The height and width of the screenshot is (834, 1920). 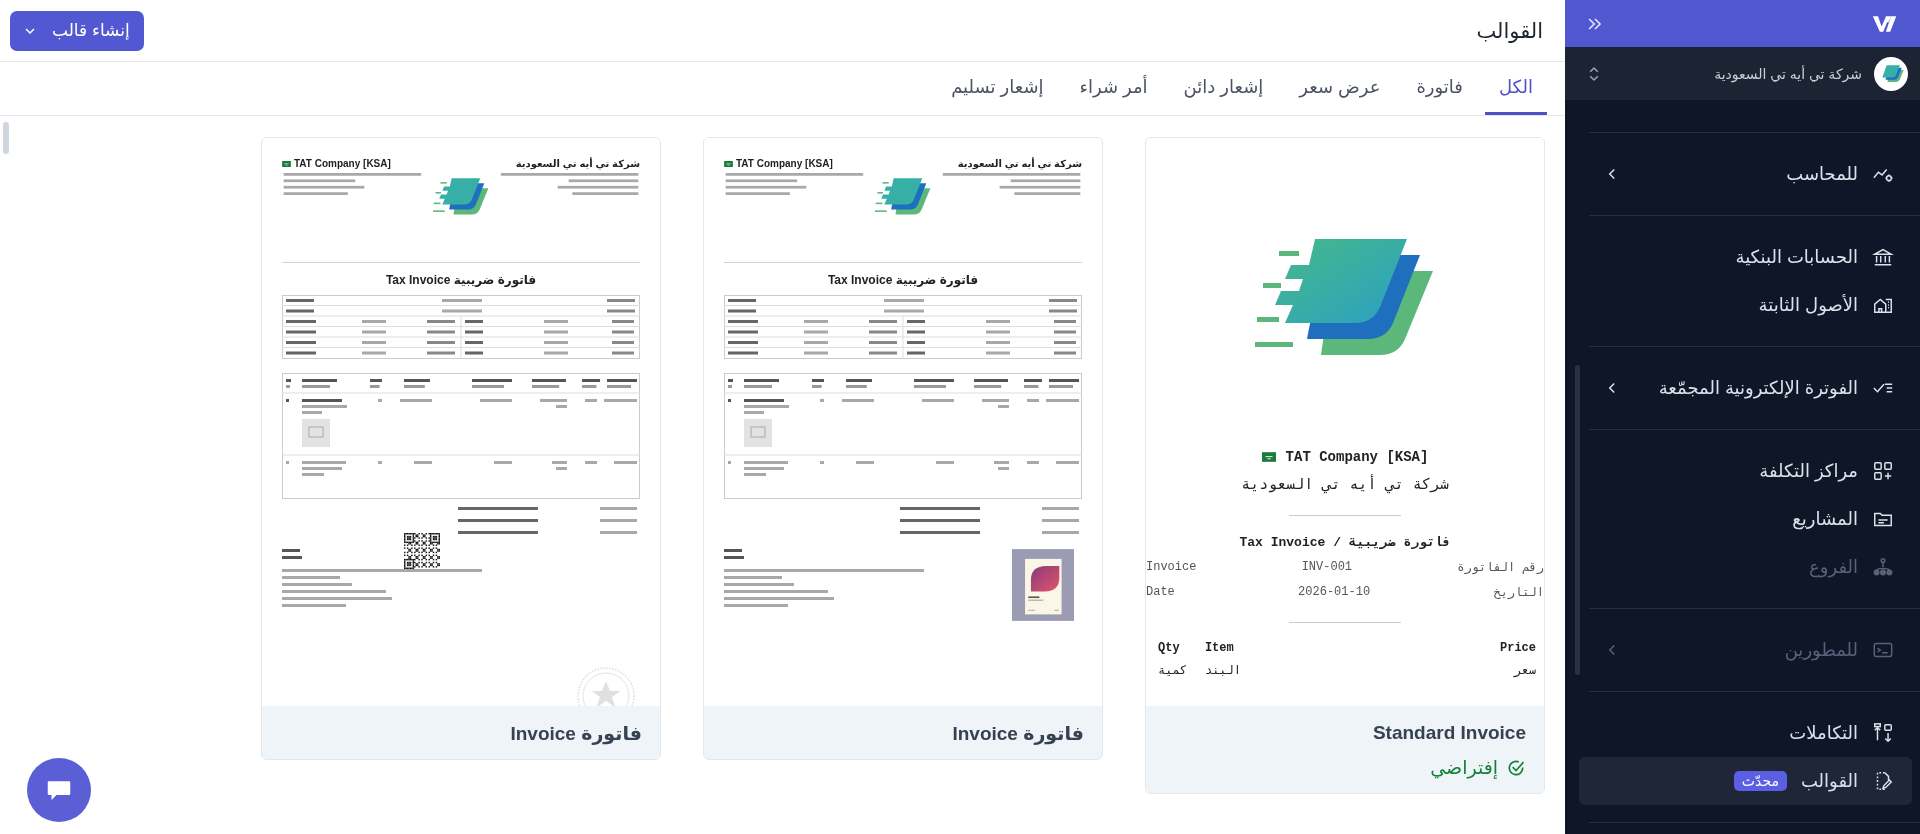 What do you see at coordinates (77, 30) in the screenshot?
I see `create-template-button: إنشاء قالب` at bounding box center [77, 30].